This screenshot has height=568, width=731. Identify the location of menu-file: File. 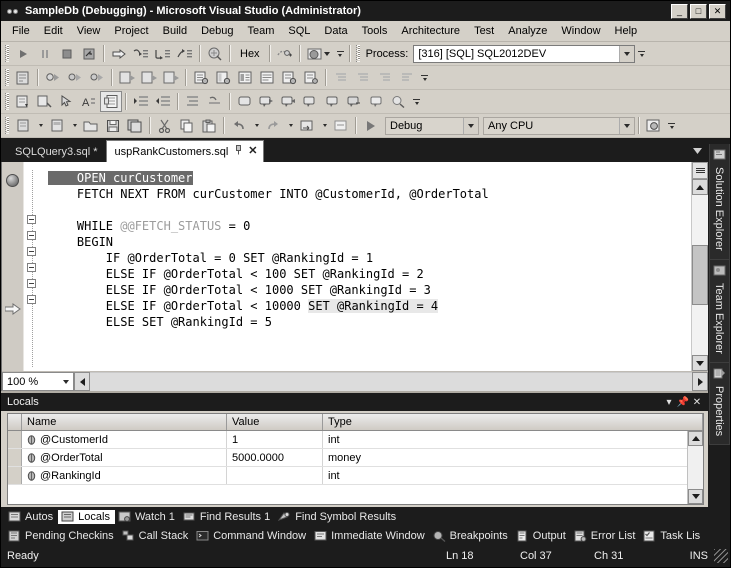
(21, 31).